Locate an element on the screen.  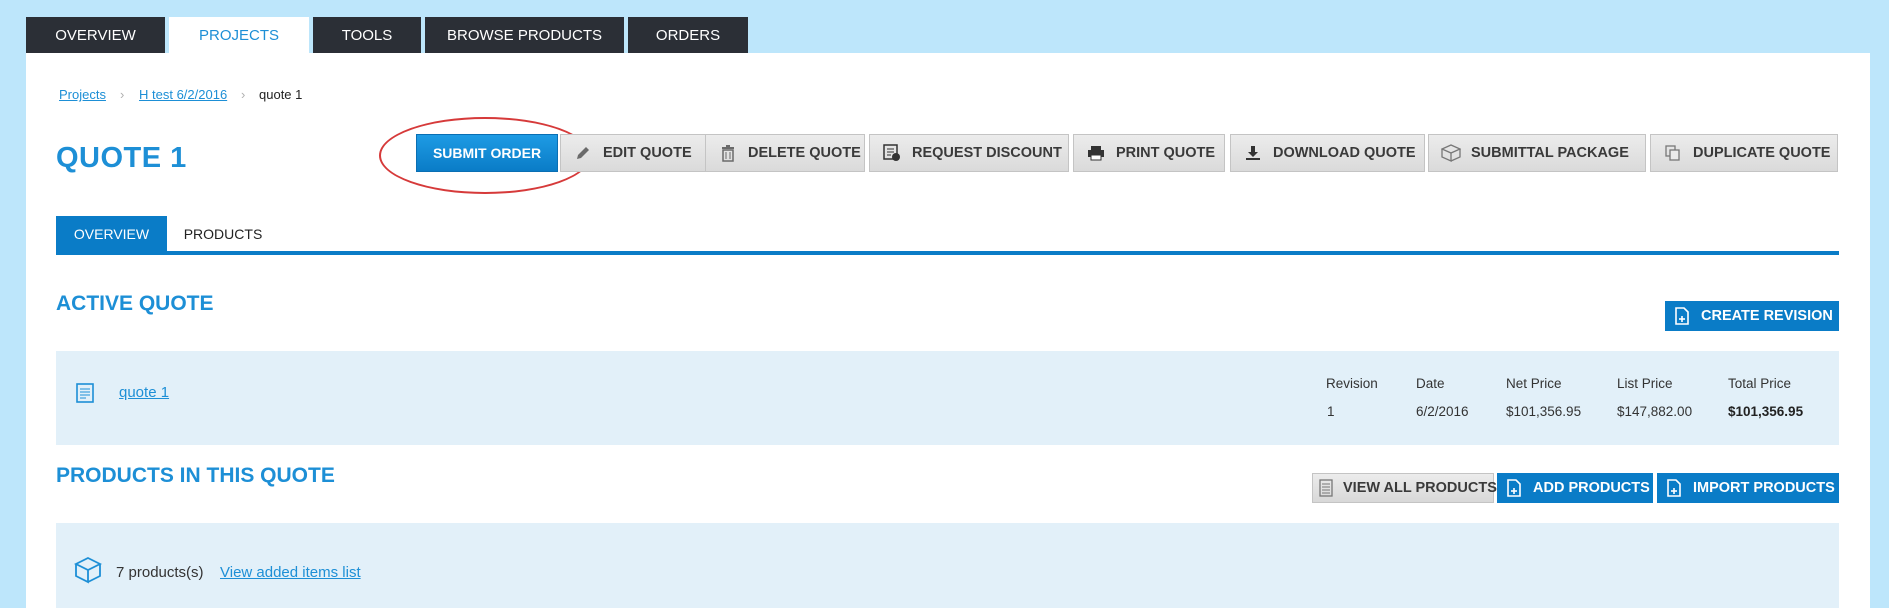
print-quote-label: PRINT QUOTE is located at coordinates (1166, 153).